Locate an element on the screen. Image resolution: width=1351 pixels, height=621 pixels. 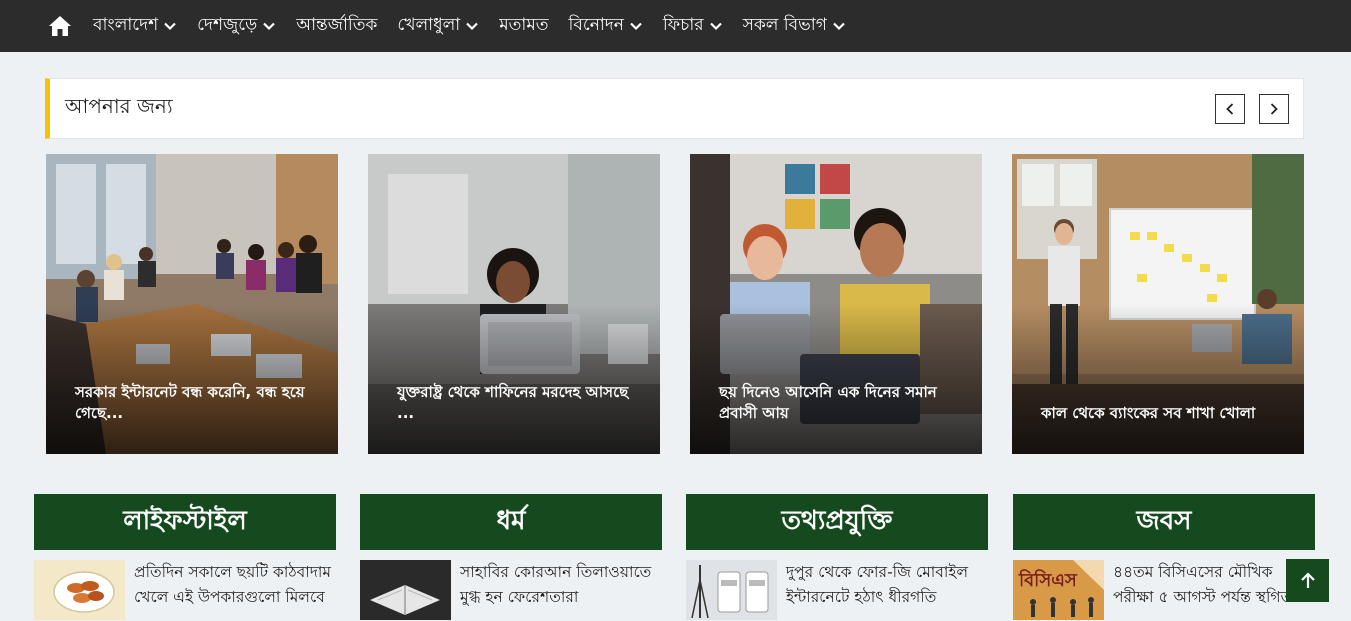
nav-item-label: মতামত is located at coordinates (524, 25).